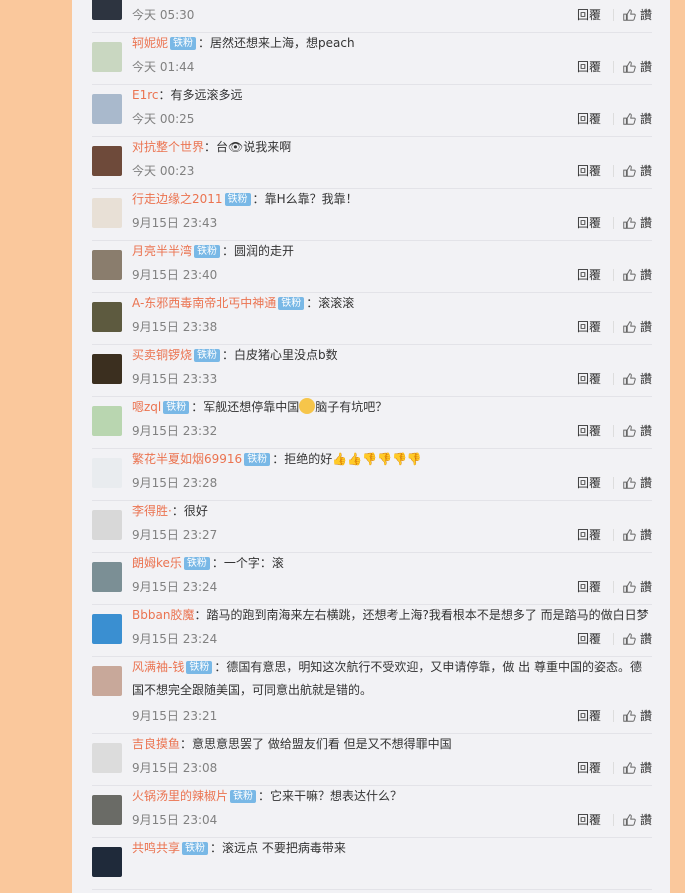  What do you see at coordinates (168, 147) in the screenshot?
I see `username-link: 对抗整个世界` at bounding box center [168, 147].